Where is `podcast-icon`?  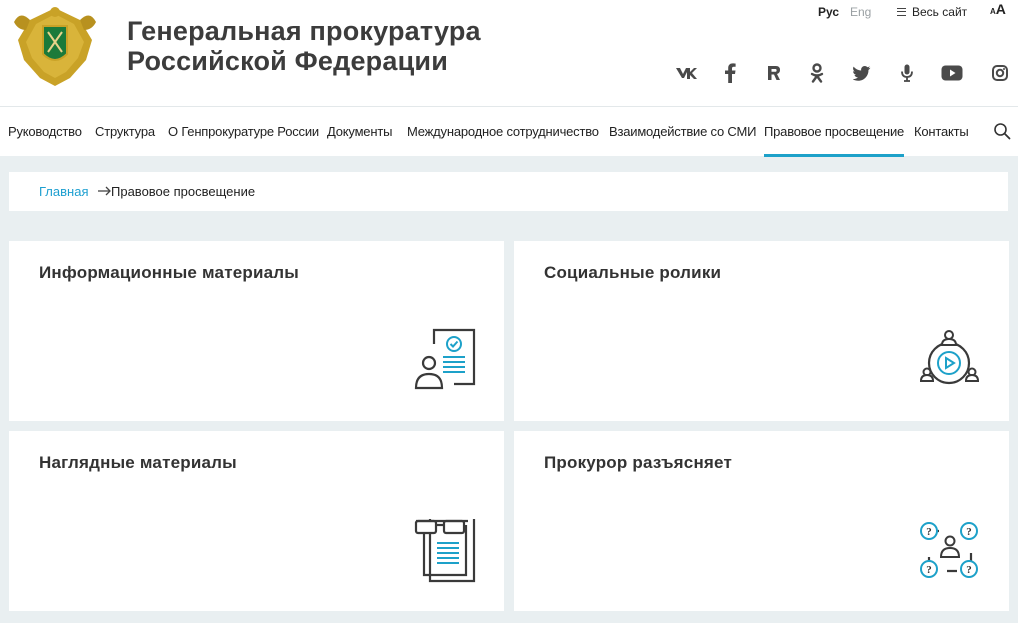 podcast-icon is located at coordinates (907, 73).